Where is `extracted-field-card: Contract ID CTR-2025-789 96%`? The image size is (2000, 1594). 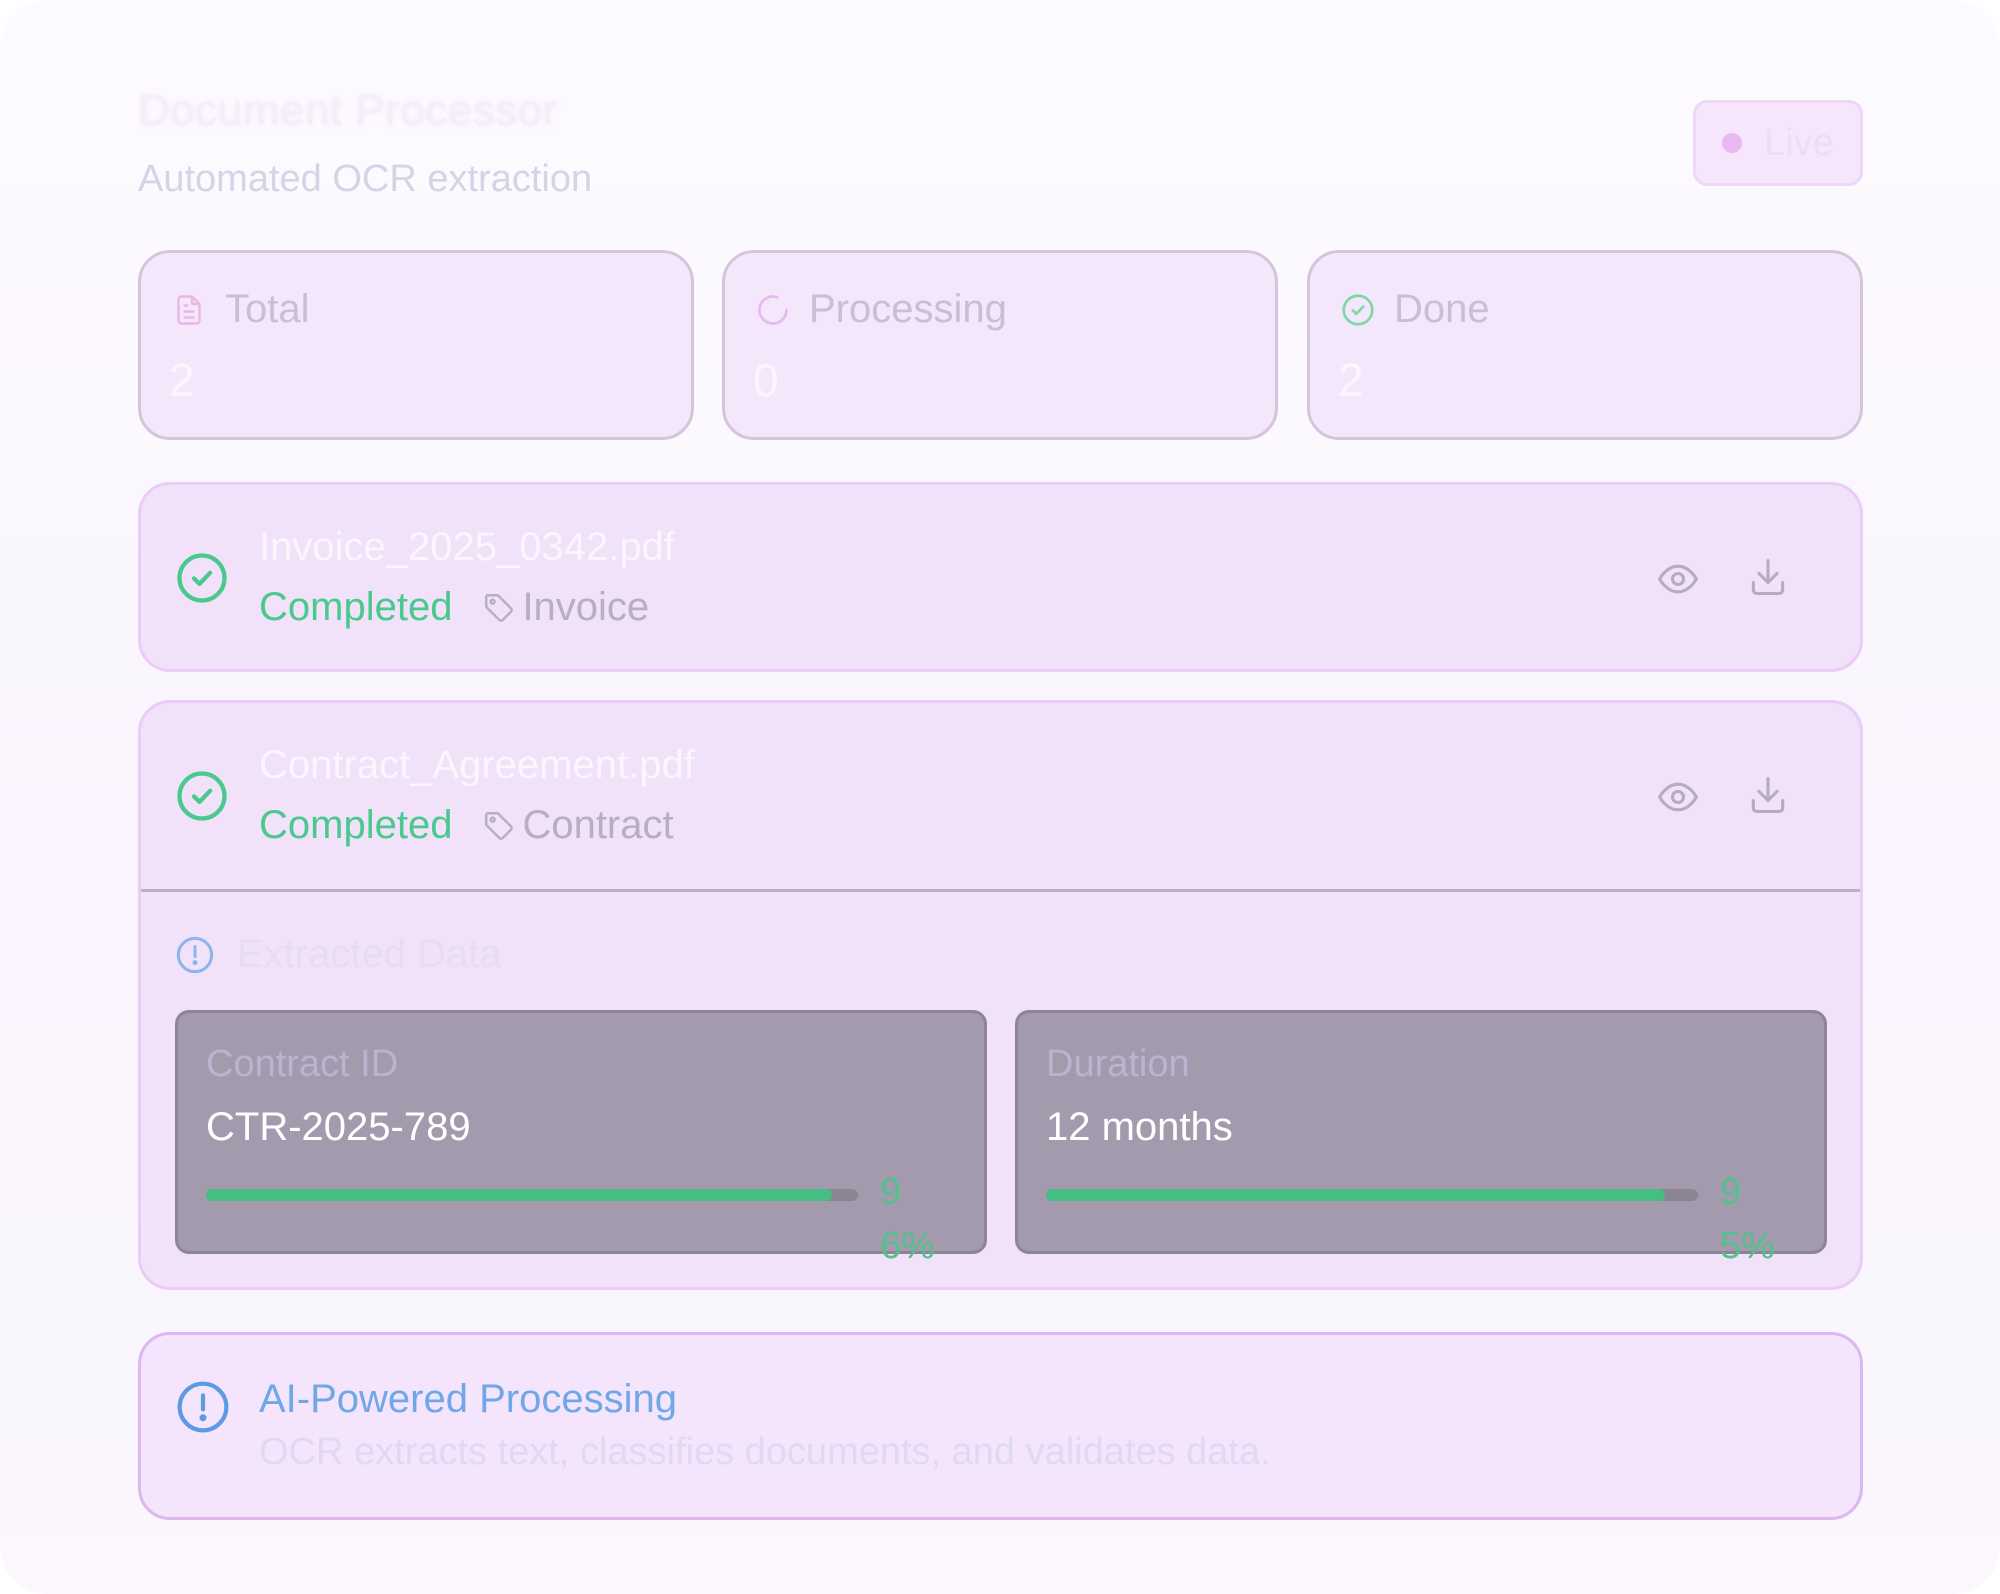 extracted-field-card: Contract ID CTR-2025-789 96% is located at coordinates (581, 1138).